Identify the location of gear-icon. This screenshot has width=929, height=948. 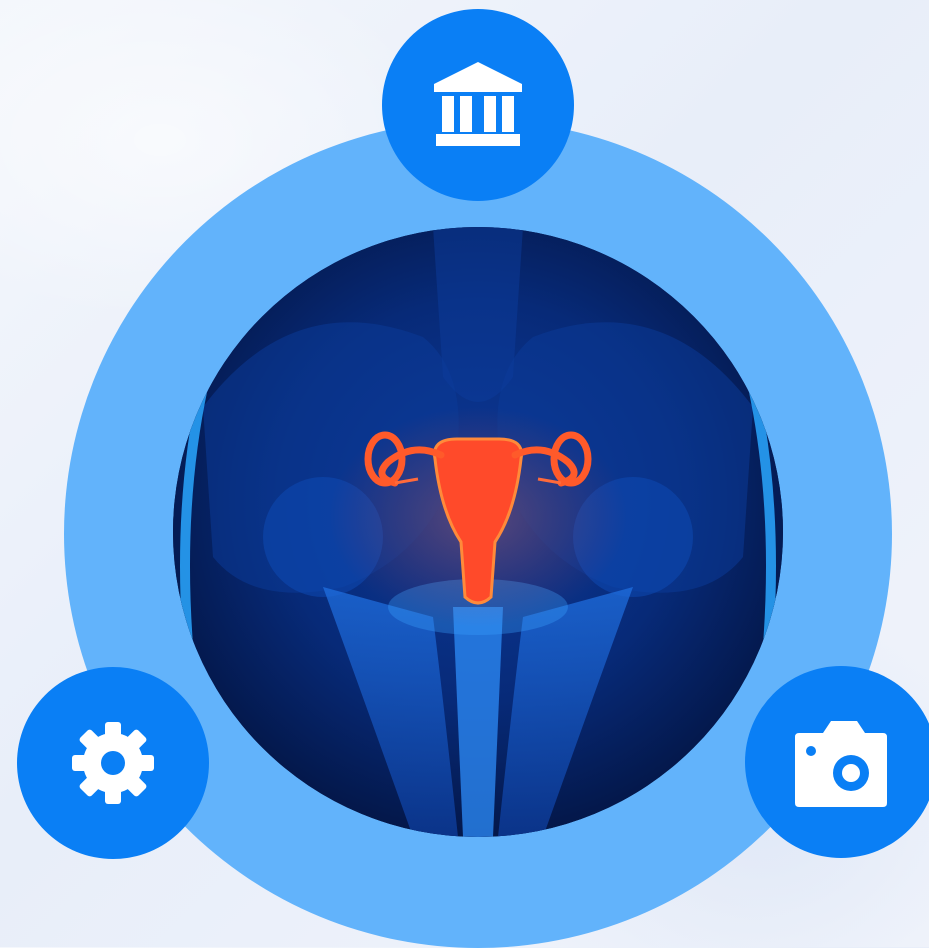
(113, 763).